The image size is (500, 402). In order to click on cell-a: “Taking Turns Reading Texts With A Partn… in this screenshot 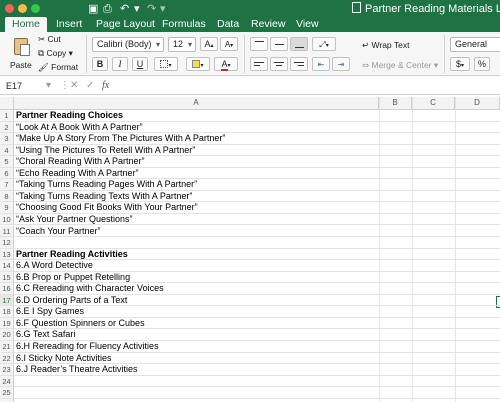, I will do `click(104, 196)`.